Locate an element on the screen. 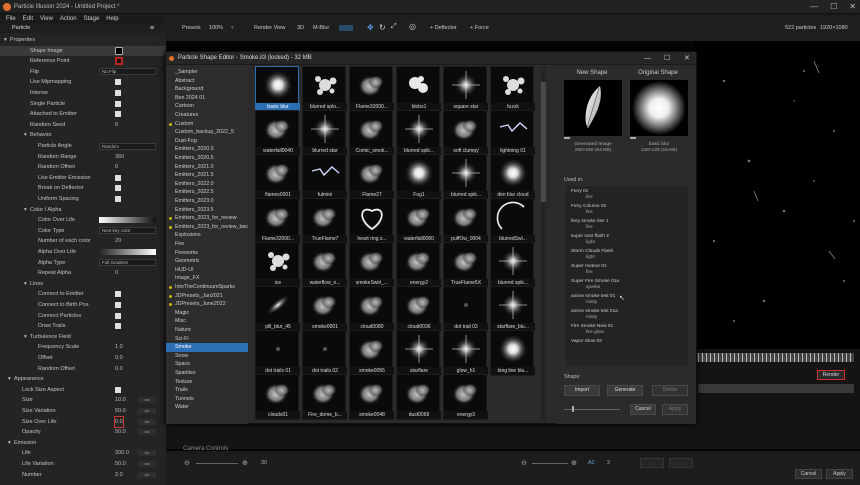 The height and width of the screenshot is (485, 860). shape-thumbnail: starflare is located at coordinates (418, 353).